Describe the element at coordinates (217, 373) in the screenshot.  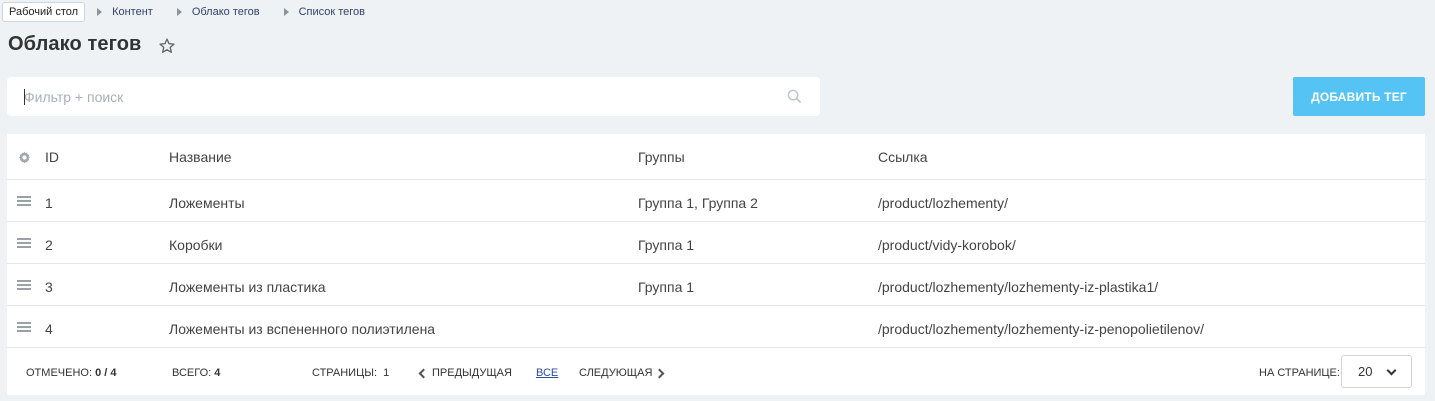
I see `total-value: 4` at that location.